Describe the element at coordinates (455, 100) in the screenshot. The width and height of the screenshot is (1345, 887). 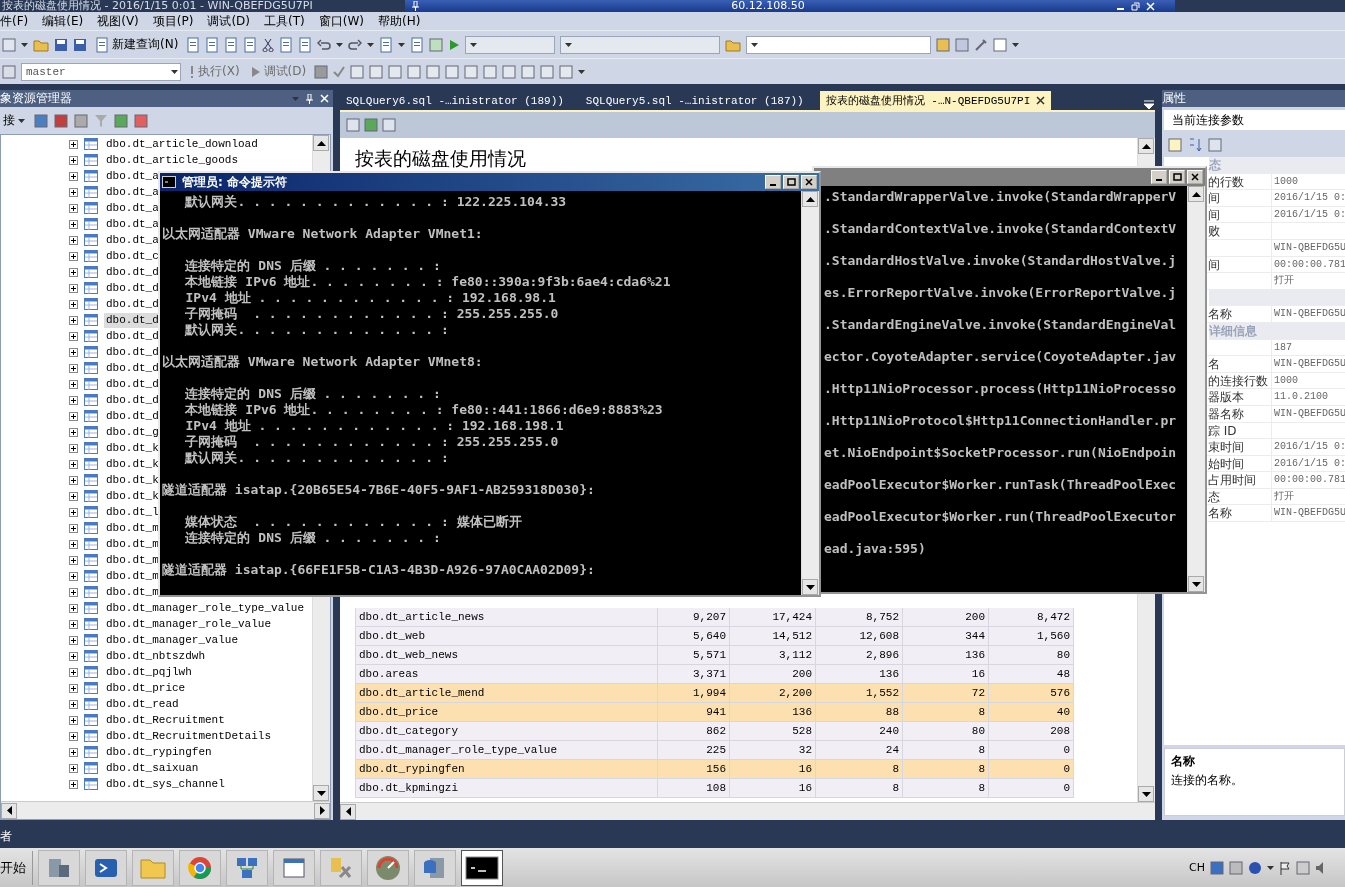
I see `document-tab: SQLQuery6.sql -…inistrator (189))` at that location.